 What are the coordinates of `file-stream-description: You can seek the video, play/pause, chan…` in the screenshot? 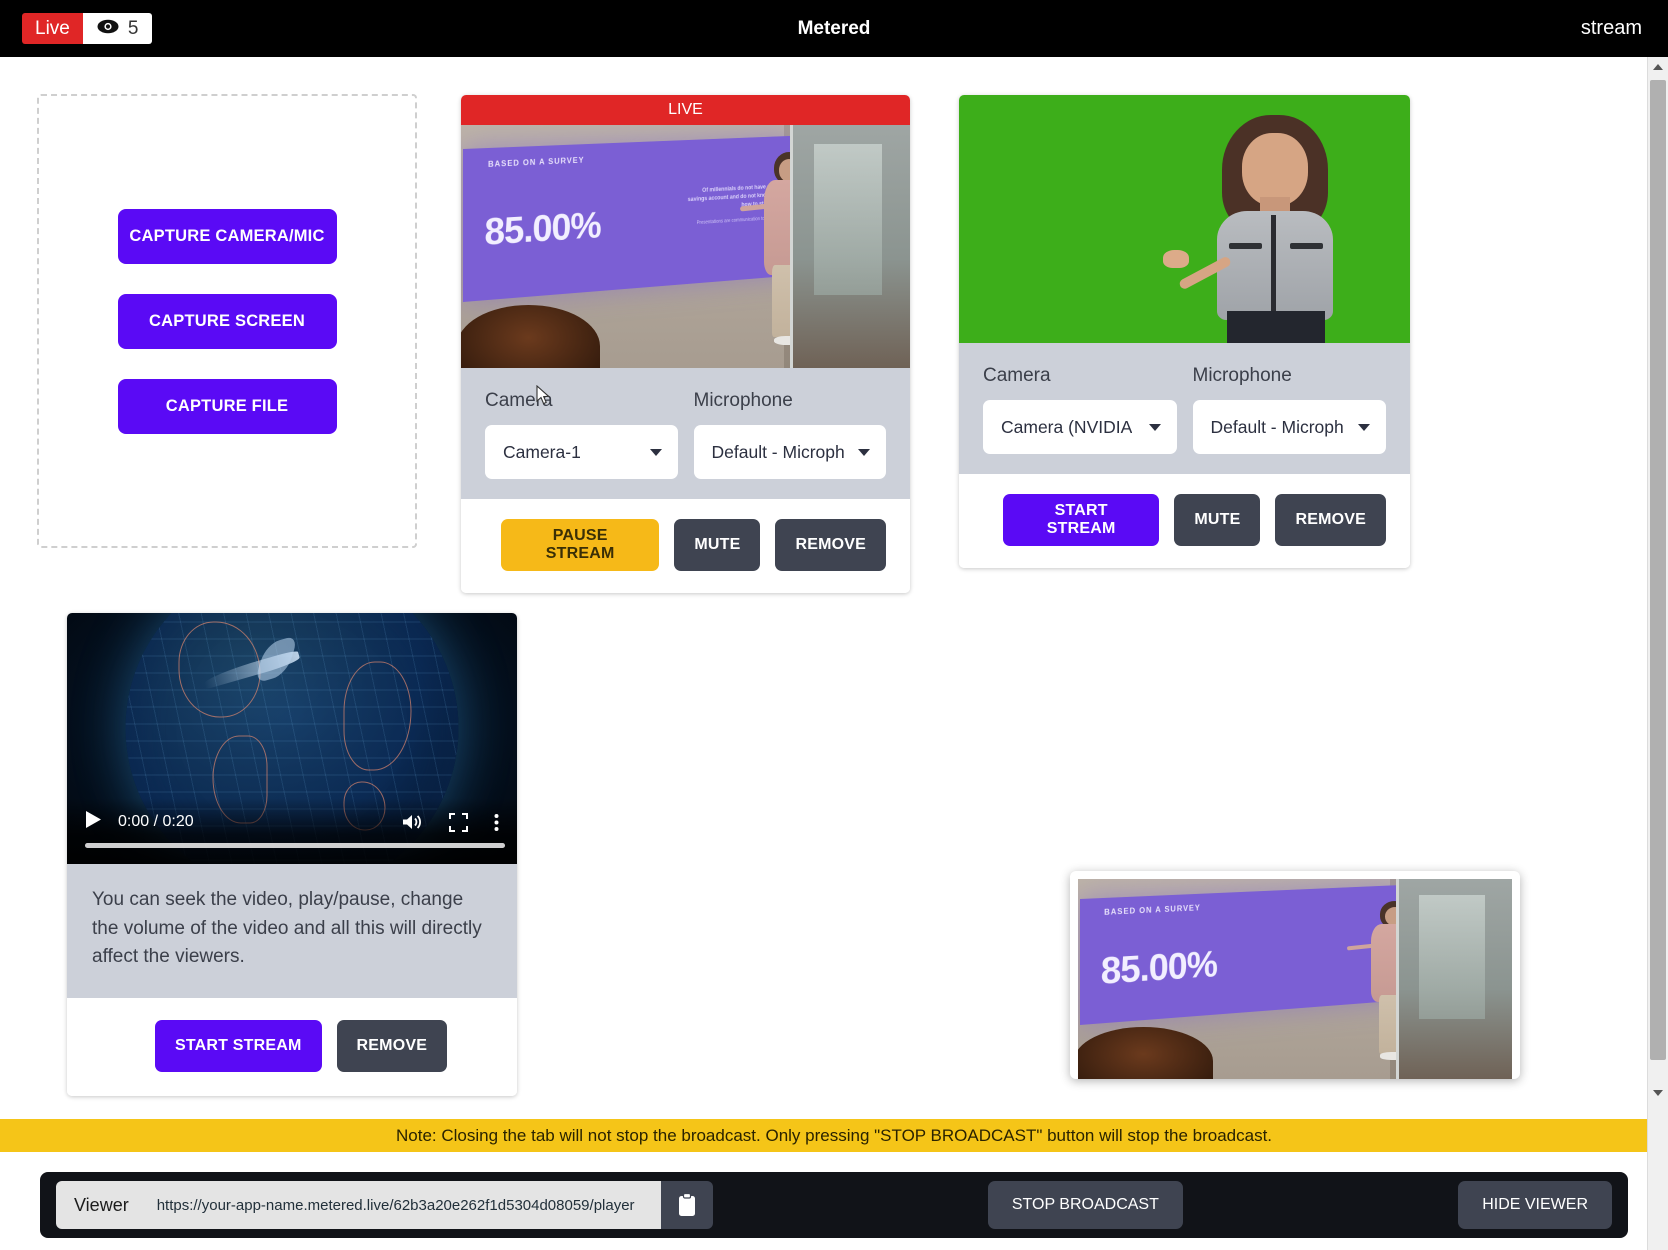 It's located at (292, 931).